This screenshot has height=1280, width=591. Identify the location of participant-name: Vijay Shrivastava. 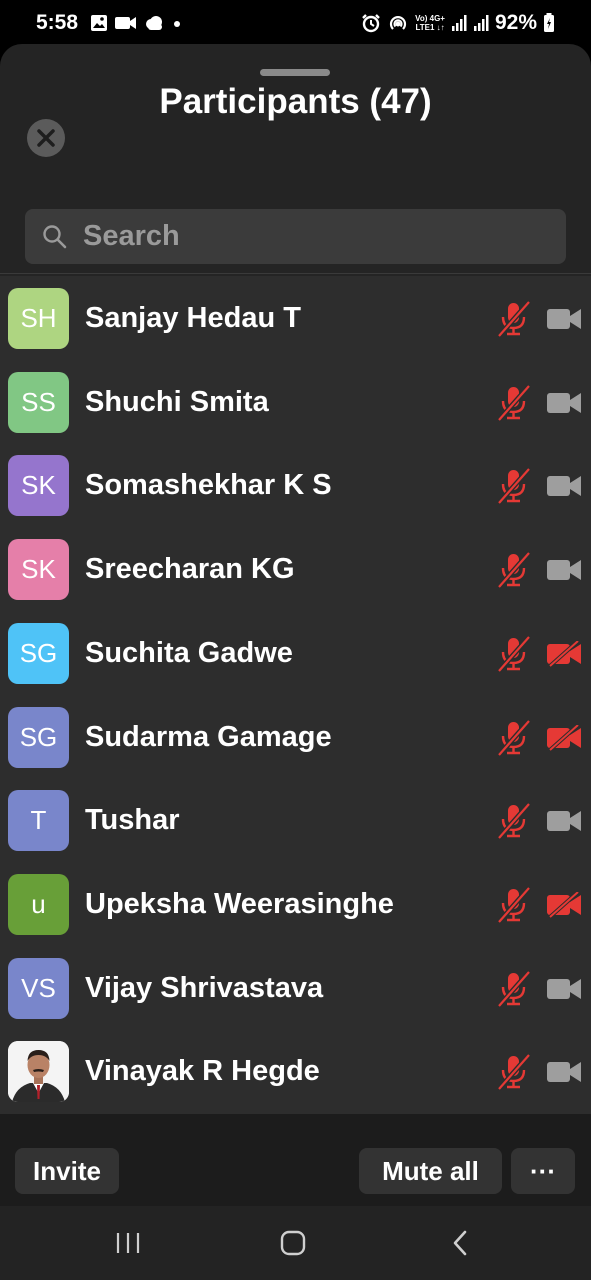
(204, 987).